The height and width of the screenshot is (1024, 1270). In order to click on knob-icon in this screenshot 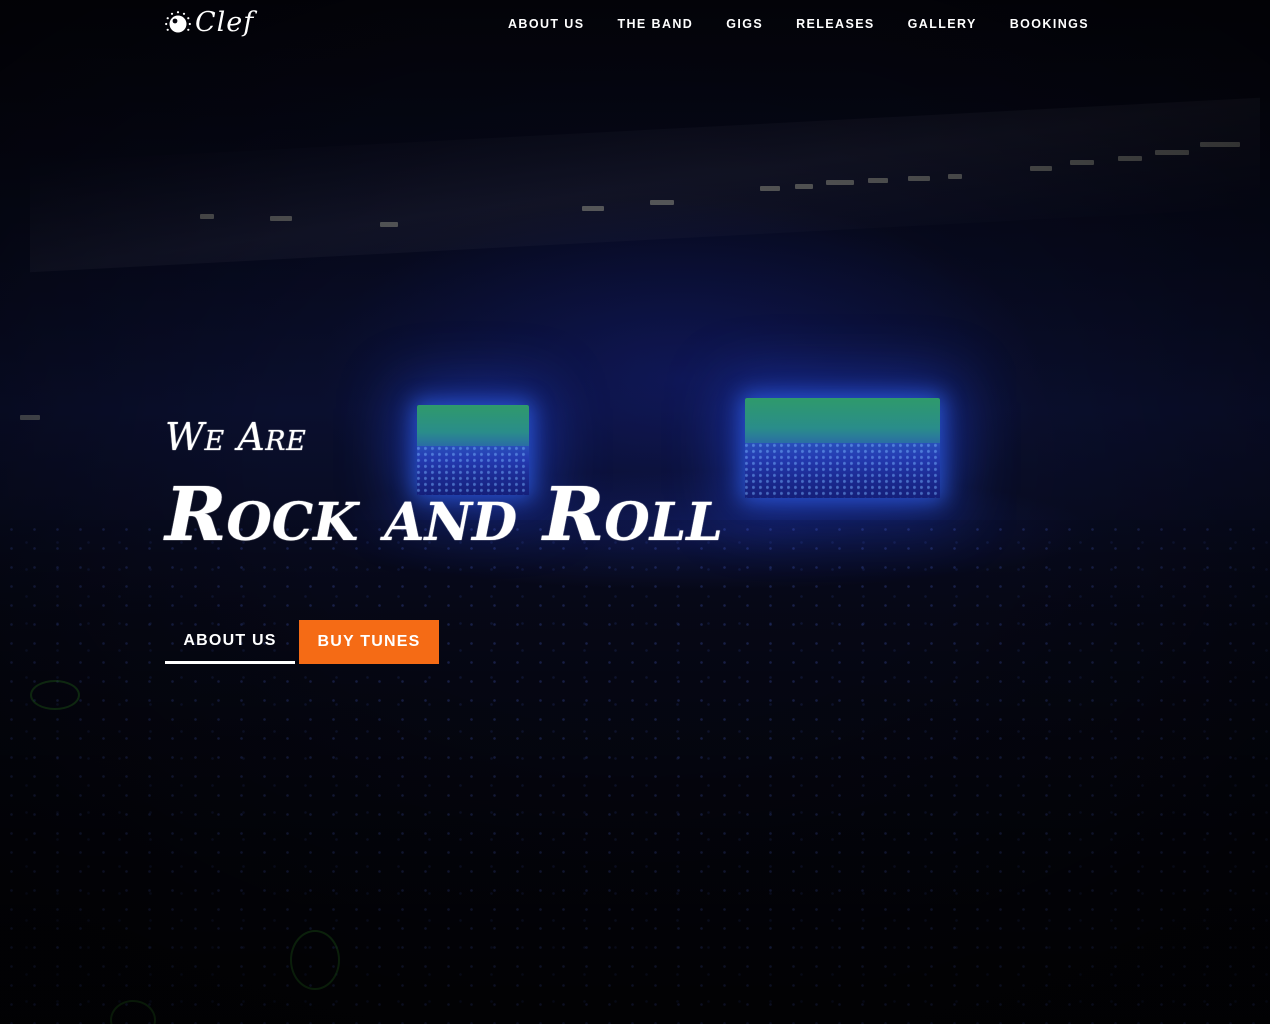, I will do `click(178, 23)`.